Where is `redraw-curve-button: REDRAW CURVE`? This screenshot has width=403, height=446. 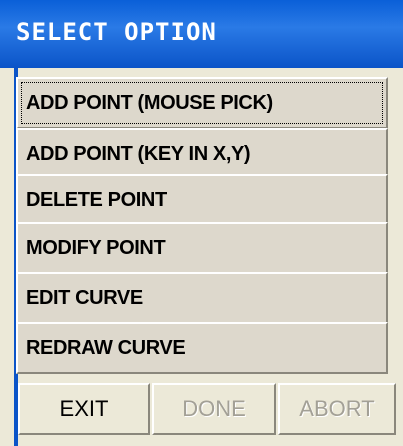 redraw-curve-button: REDRAW CURVE is located at coordinates (202, 348).